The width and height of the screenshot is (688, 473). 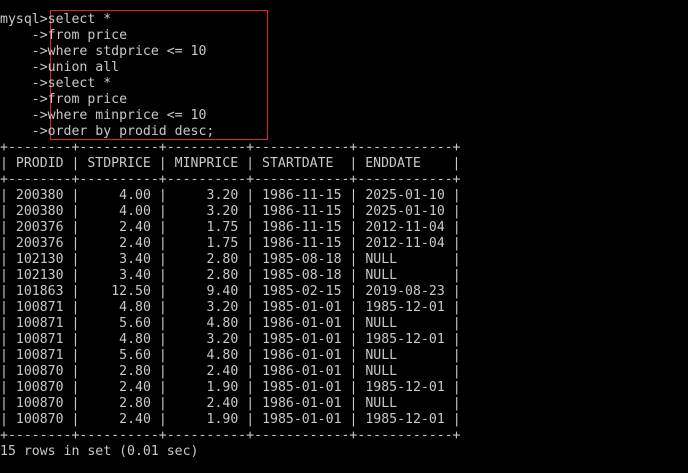 I want to click on query-text: union all, so click(x=83, y=67).